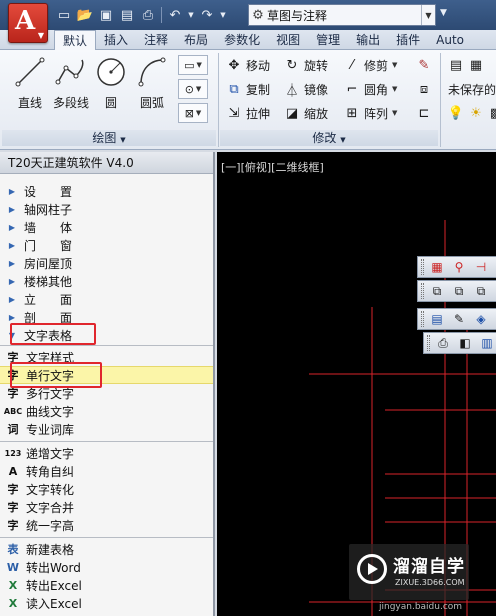 This screenshot has height=616, width=496. What do you see at coordinates (408, 40) in the screenshot?
I see `tab-plugins: 插件` at bounding box center [408, 40].